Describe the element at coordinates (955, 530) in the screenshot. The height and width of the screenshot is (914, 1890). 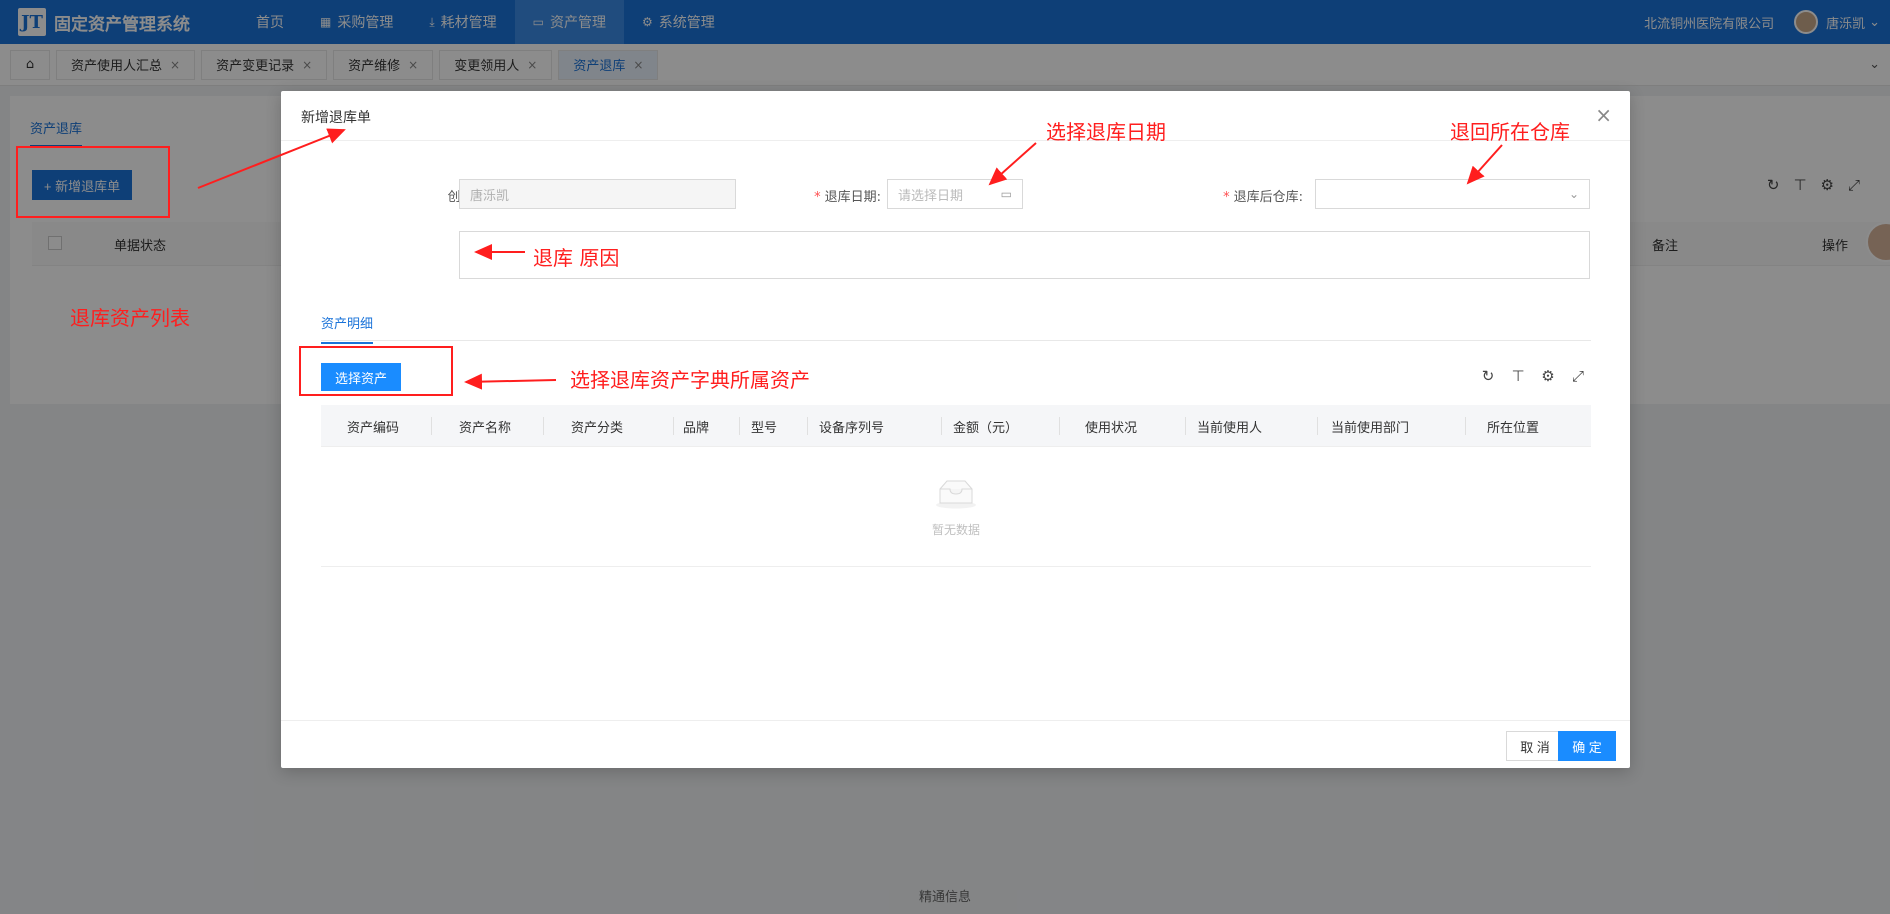
I see `empty-text: 暂无数据` at that location.